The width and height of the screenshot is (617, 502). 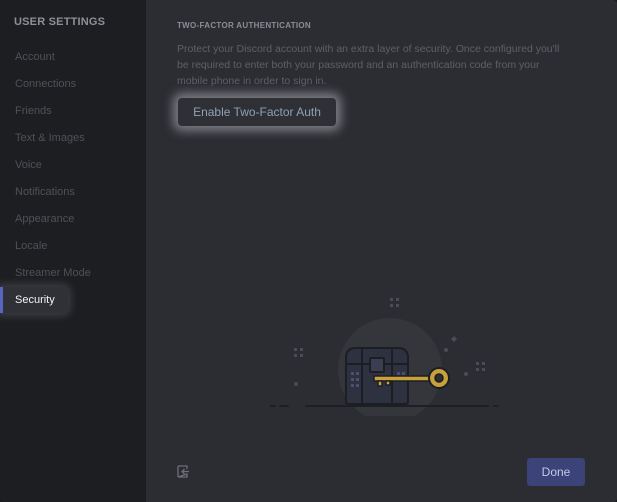 What do you see at coordinates (33, 111) in the screenshot?
I see `sidebar-item-friends: Friends` at bounding box center [33, 111].